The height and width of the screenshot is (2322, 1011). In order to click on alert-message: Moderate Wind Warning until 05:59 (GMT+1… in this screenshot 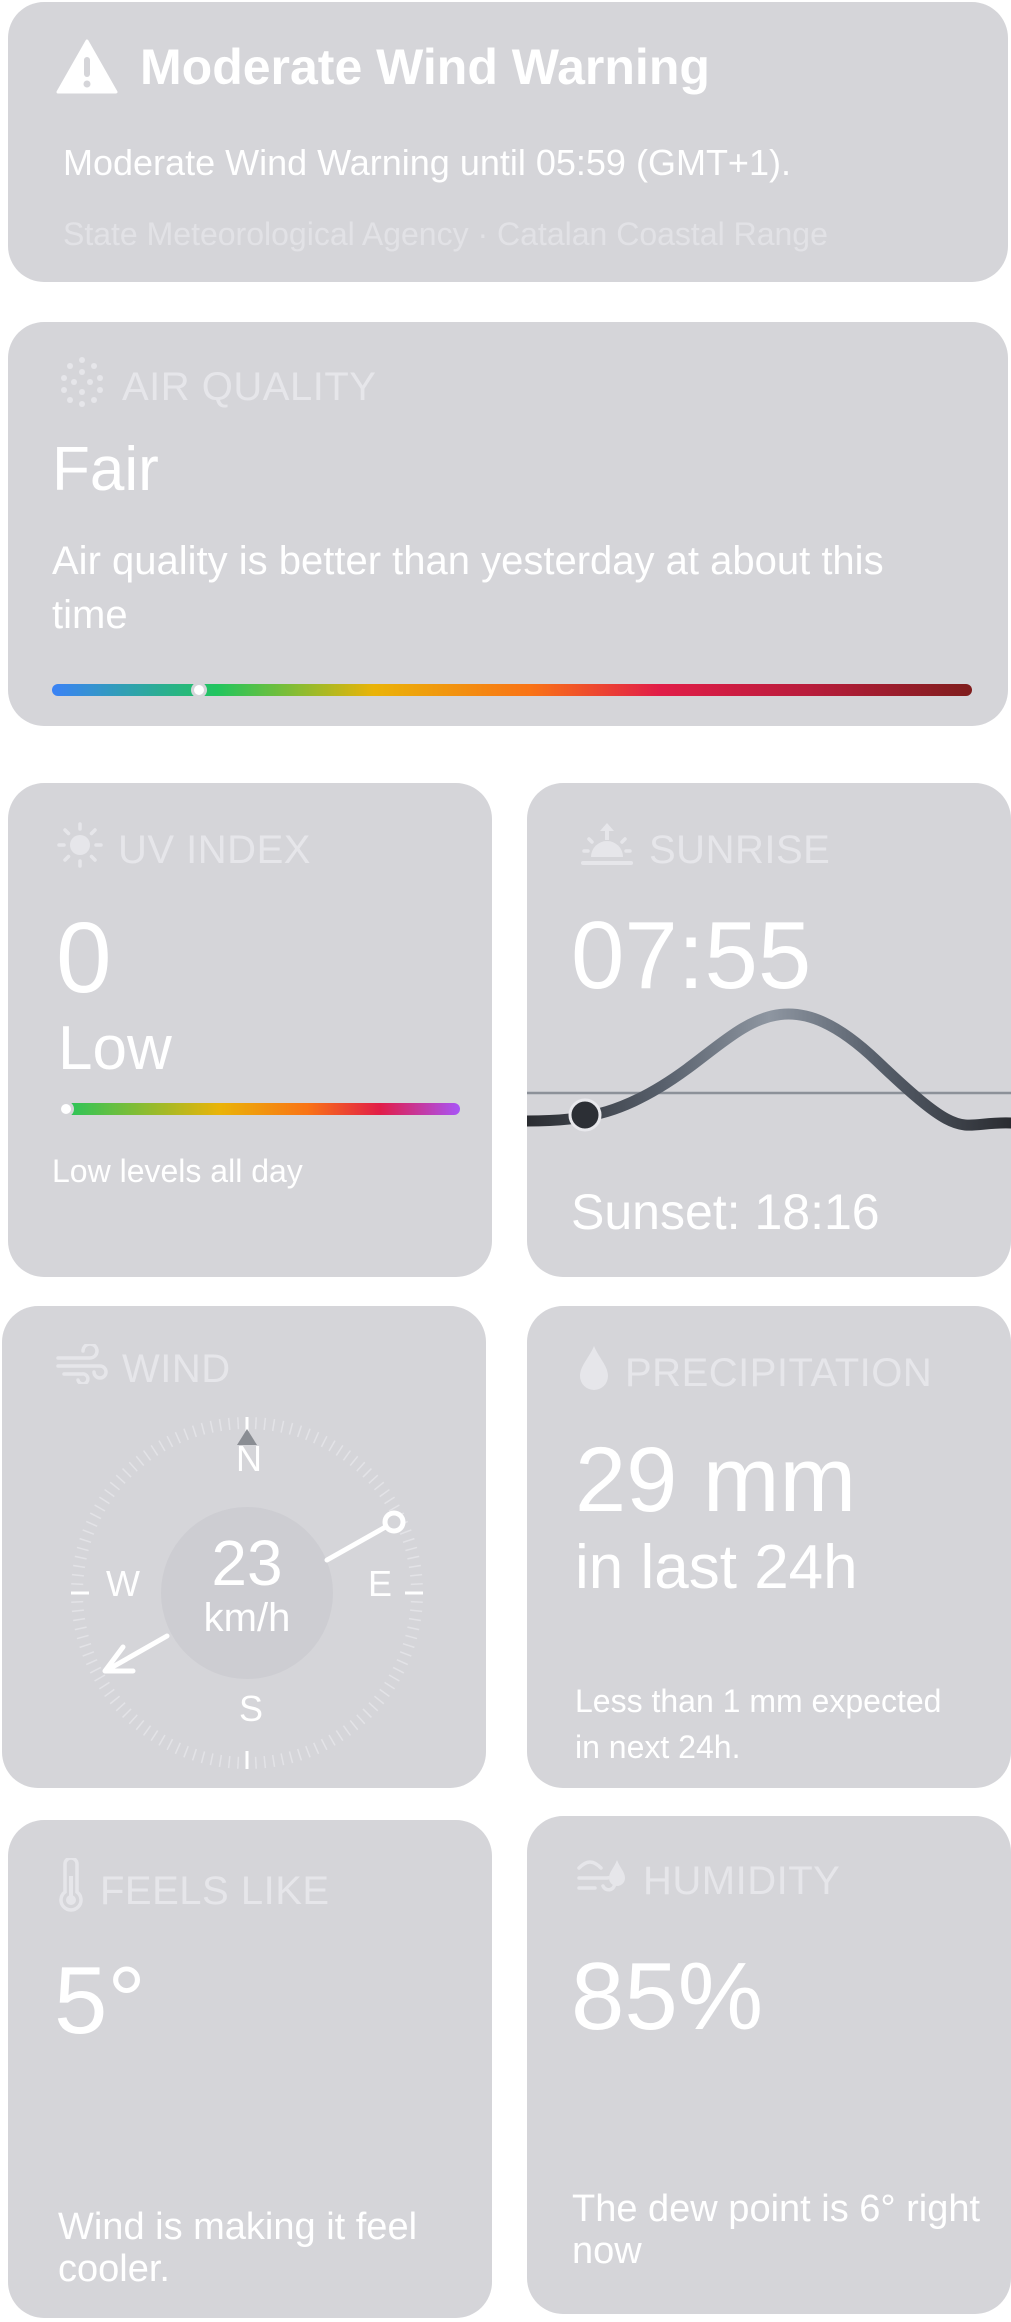, I will do `click(427, 162)`.